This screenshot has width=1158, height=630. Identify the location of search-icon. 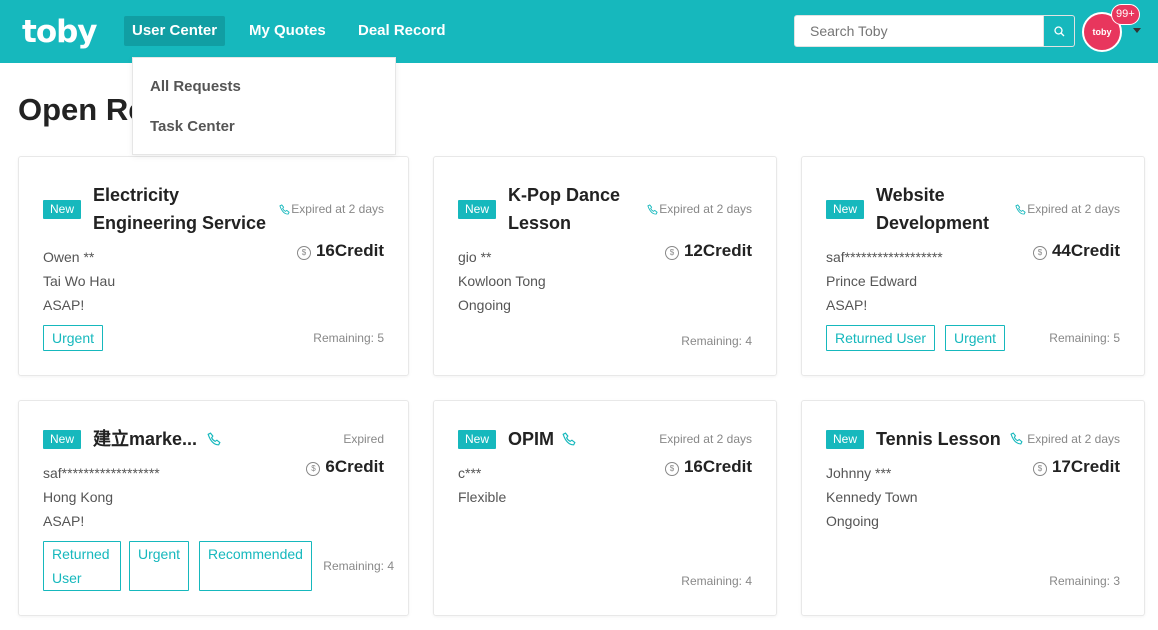
(1059, 31).